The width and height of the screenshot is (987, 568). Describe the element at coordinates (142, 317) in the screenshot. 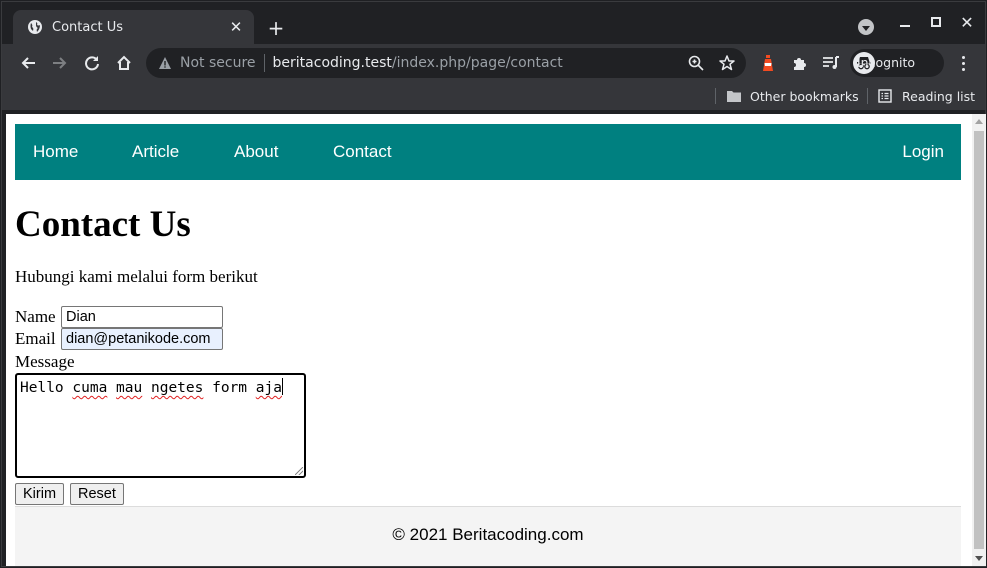

I see `name-input: Dian` at that location.